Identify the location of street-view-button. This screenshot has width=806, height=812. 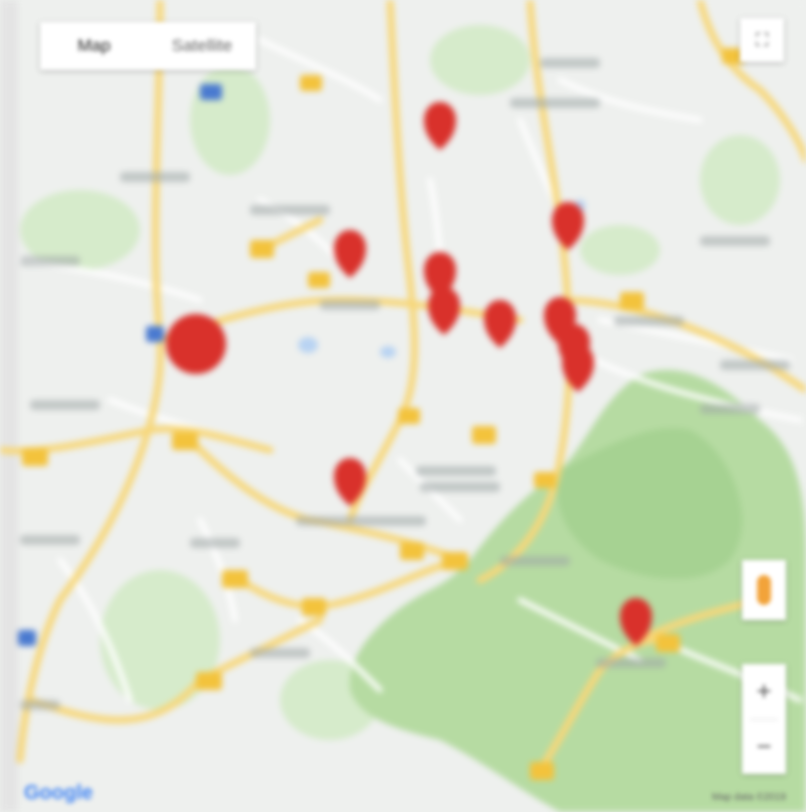
(764, 590).